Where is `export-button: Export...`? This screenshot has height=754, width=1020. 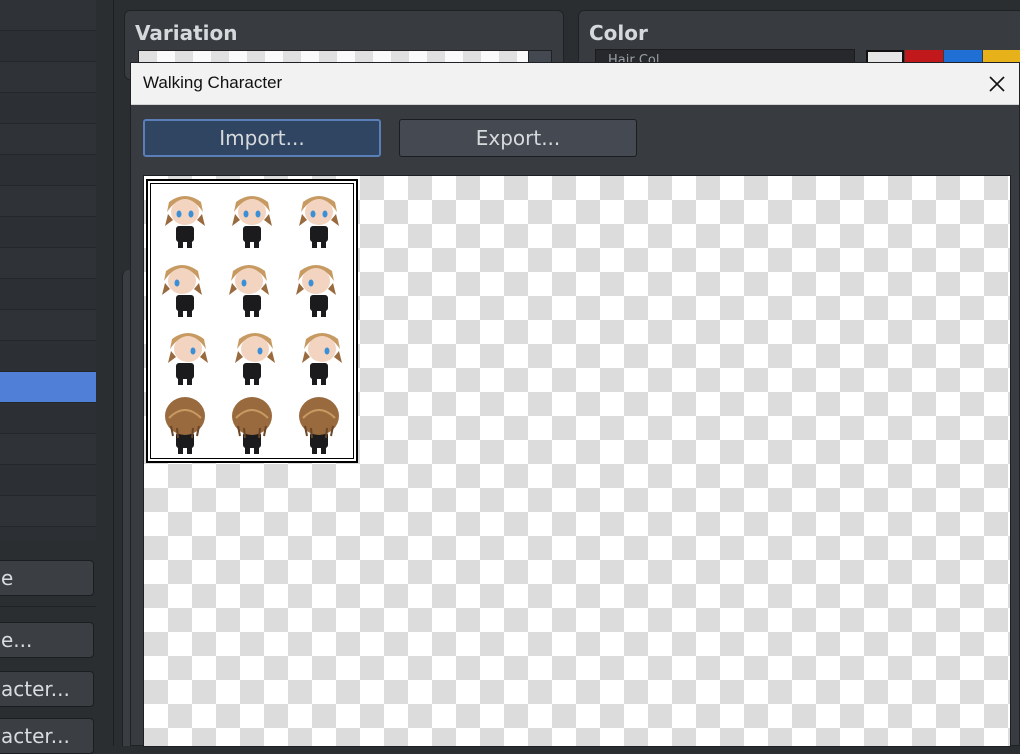 export-button: Export... is located at coordinates (518, 138).